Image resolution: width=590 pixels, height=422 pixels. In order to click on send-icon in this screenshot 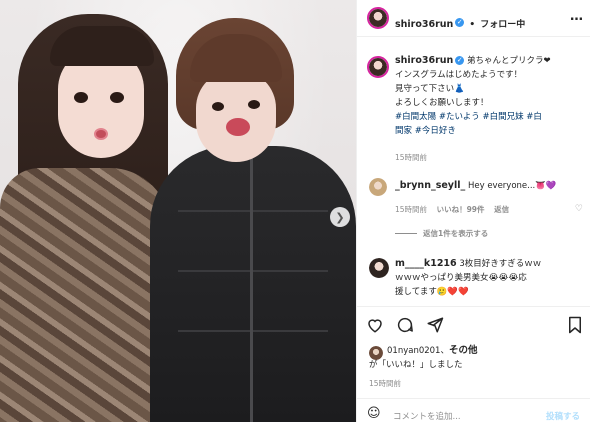, I will do `click(435, 325)`.